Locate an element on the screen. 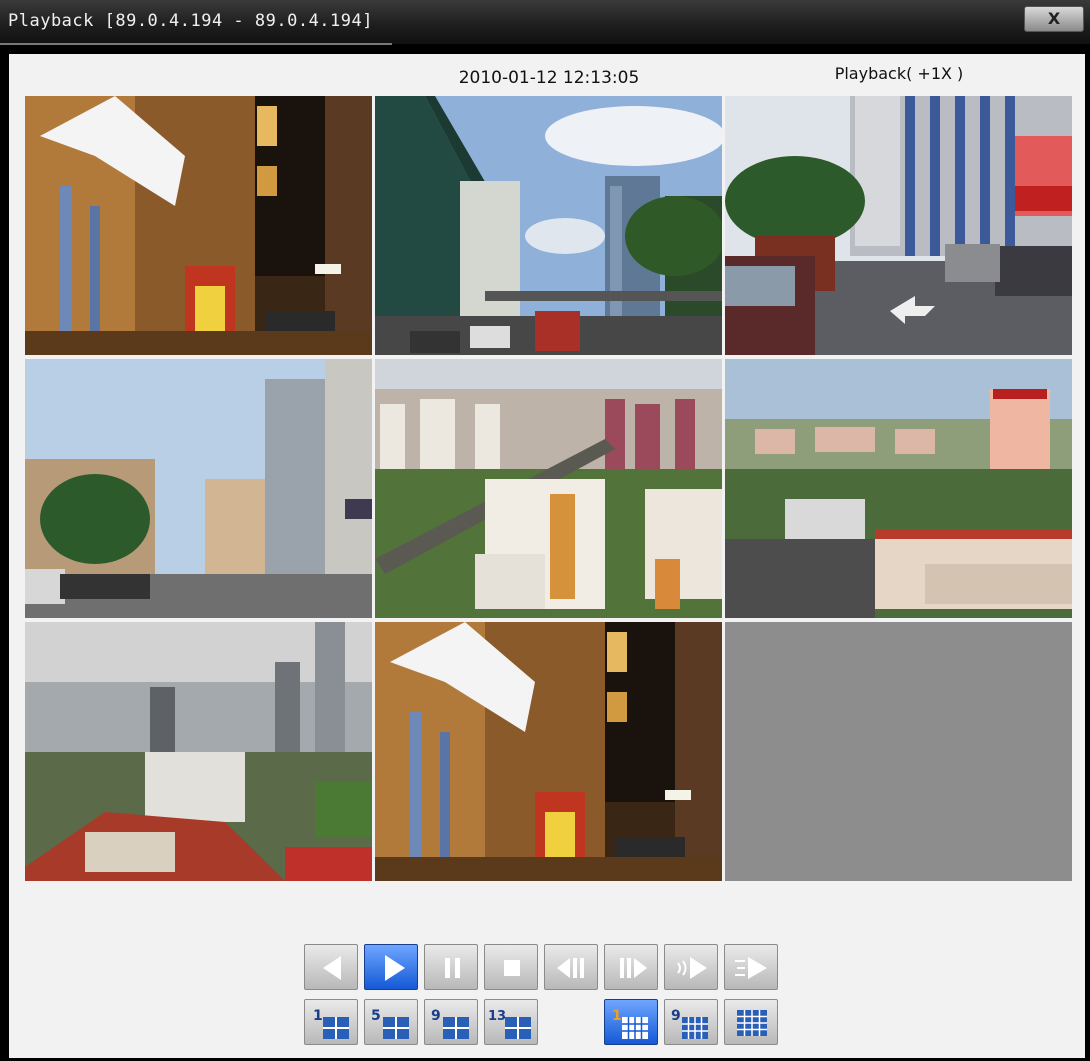 This screenshot has height=1061, width=1090. view-9-button: 9 is located at coordinates (691, 1022).